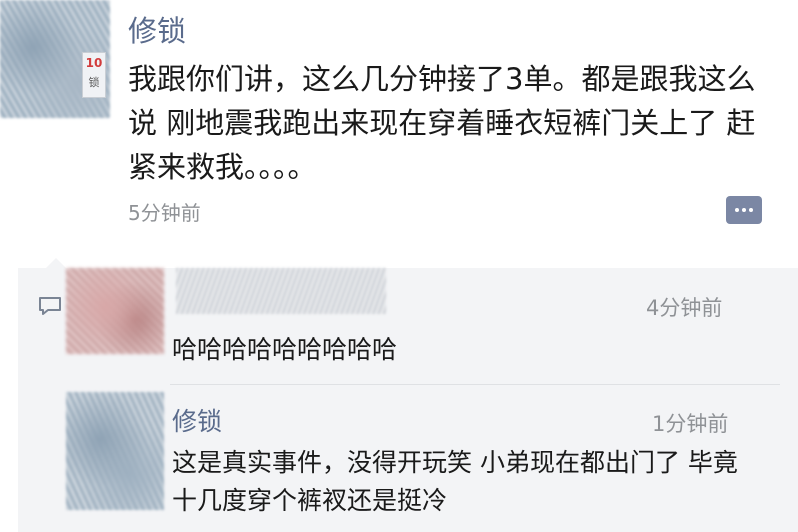 The width and height of the screenshot is (798, 532). What do you see at coordinates (94, 75) in the screenshot?
I see `avatar-badge: 10 锁` at bounding box center [94, 75].